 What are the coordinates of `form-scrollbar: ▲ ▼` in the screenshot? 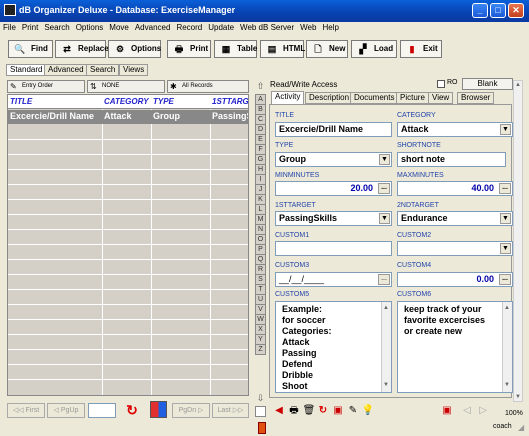 It's located at (518, 241).